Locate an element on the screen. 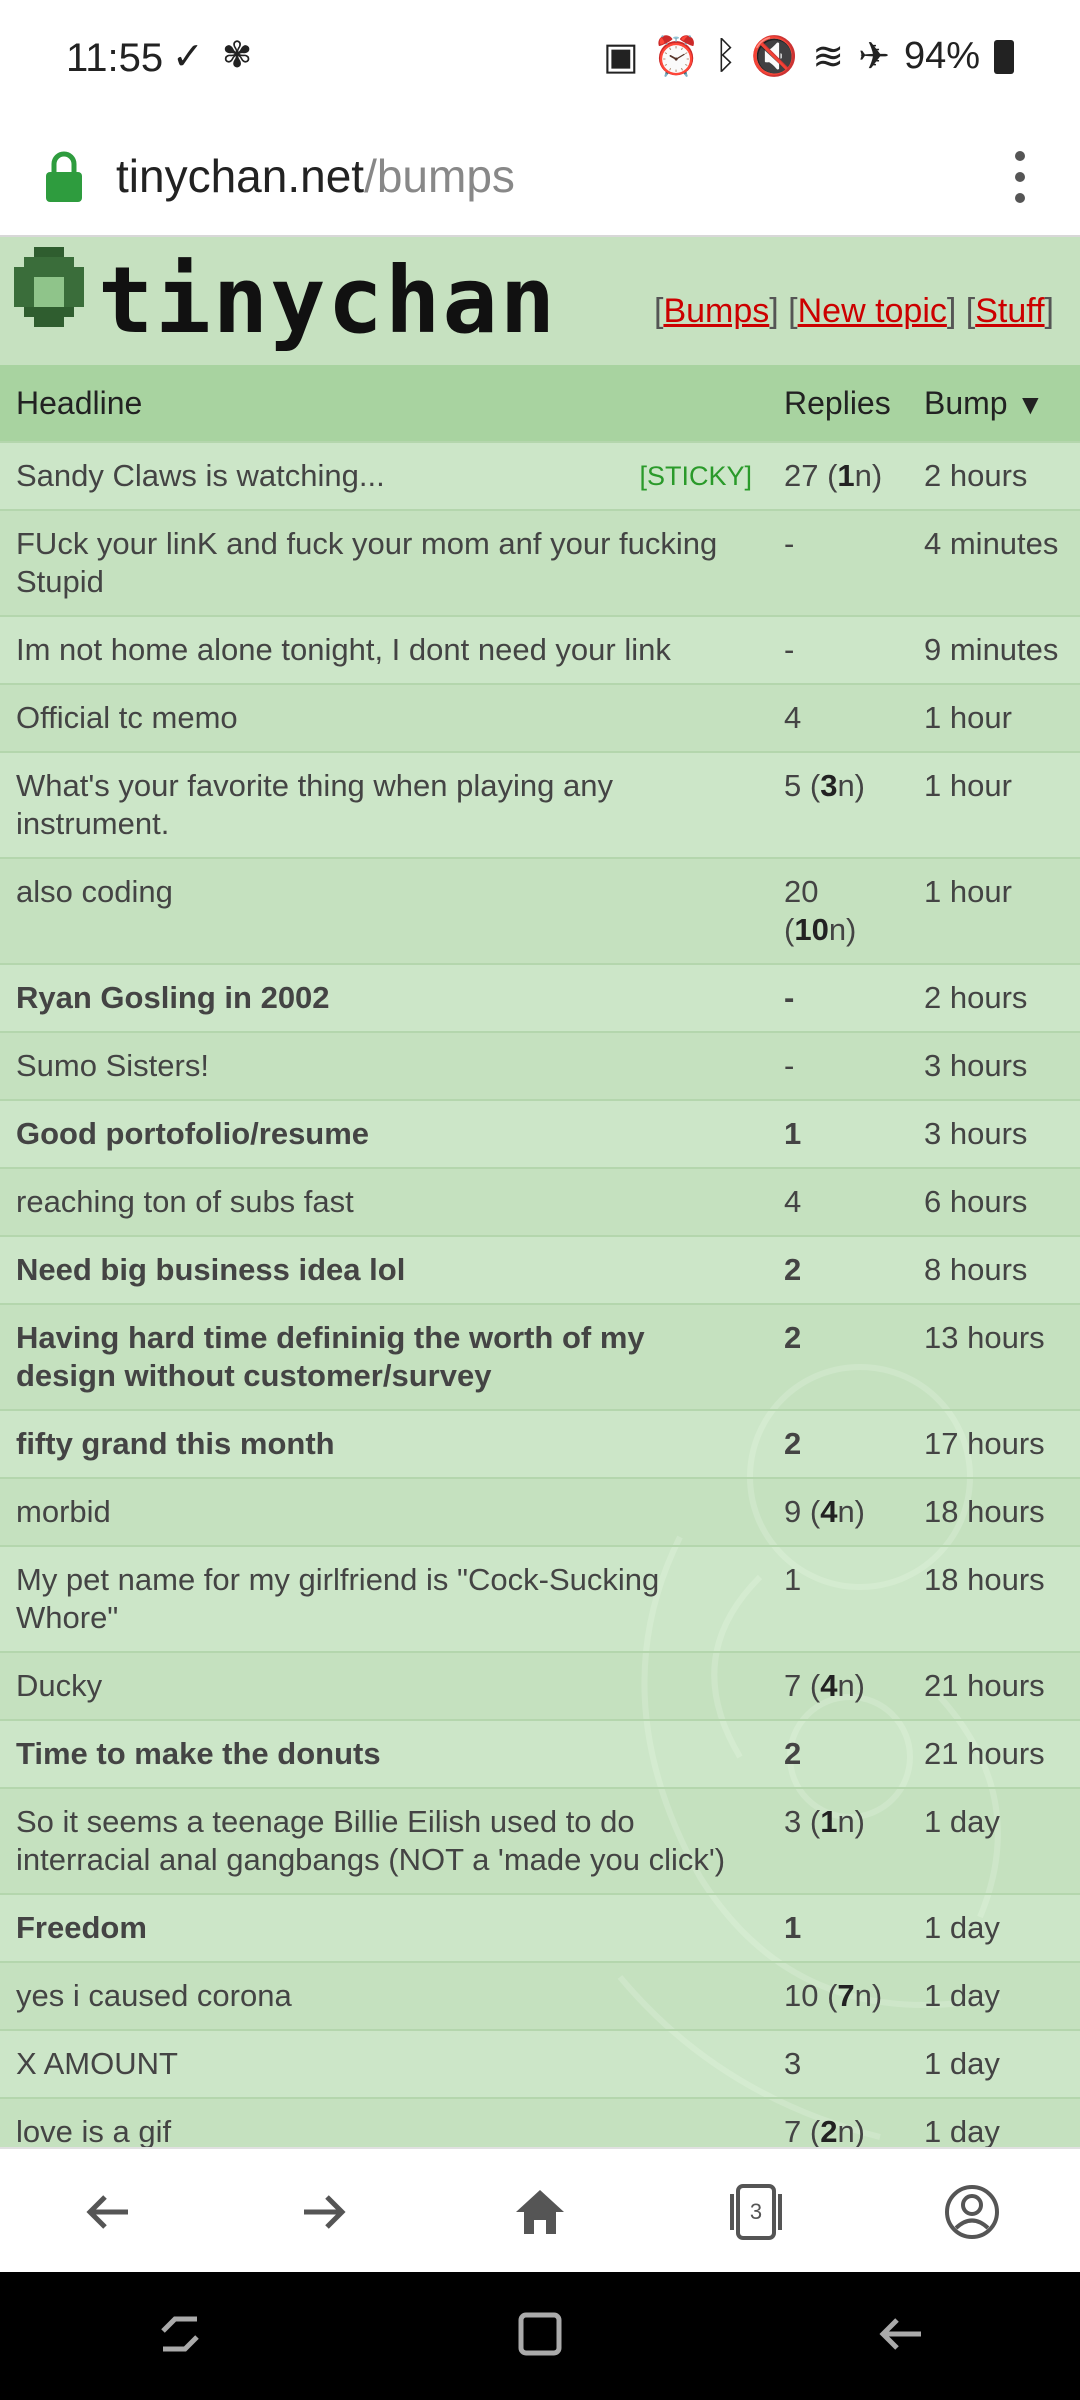 Image resolution: width=1080 pixels, height=2400 pixels. check-icon: ✓ is located at coordinates (188, 57).